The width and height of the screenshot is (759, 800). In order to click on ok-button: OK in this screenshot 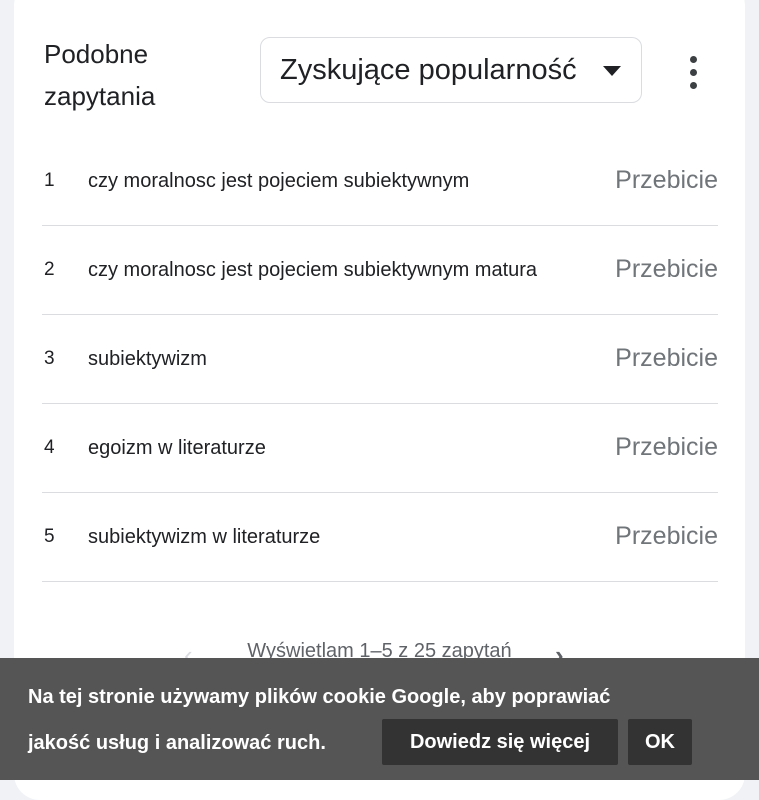, I will do `click(660, 742)`.